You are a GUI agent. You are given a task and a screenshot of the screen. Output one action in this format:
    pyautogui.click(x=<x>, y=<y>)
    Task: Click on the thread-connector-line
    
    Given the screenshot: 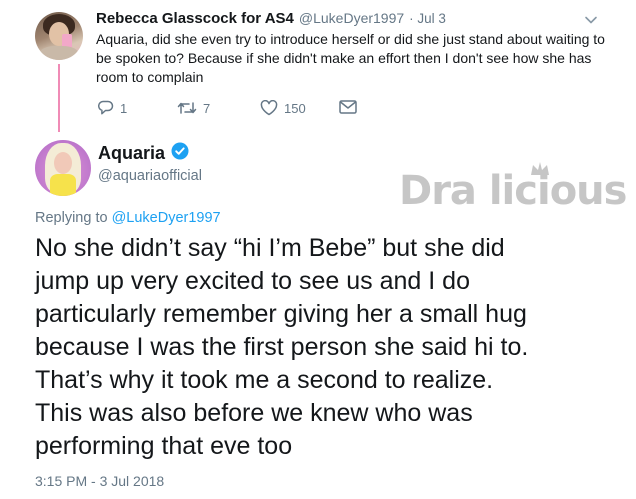 What is the action you would take?
    pyautogui.click(x=59, y=98)
    